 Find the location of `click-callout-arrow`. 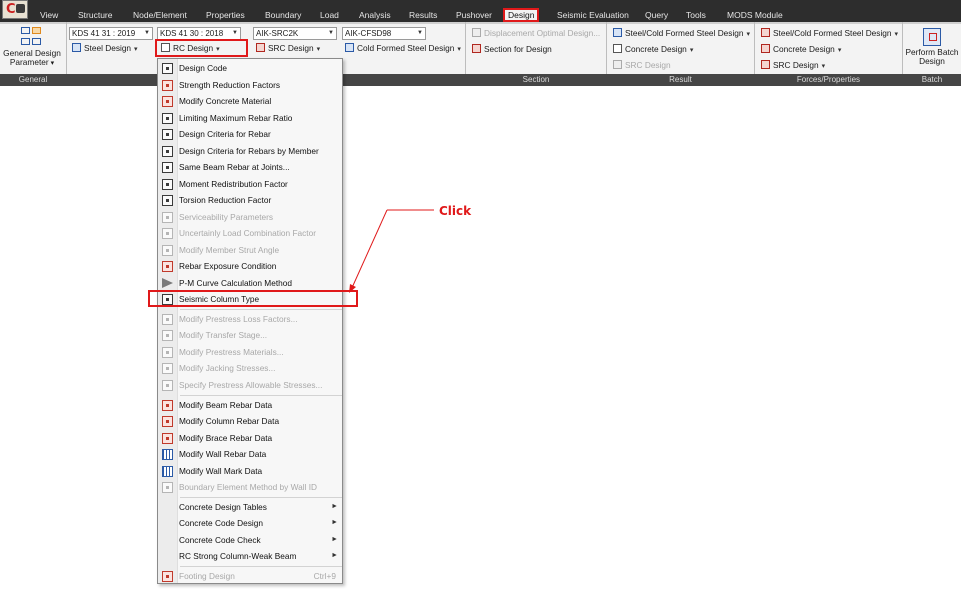

click-callout-arrow is located at coordinates (391, 251).